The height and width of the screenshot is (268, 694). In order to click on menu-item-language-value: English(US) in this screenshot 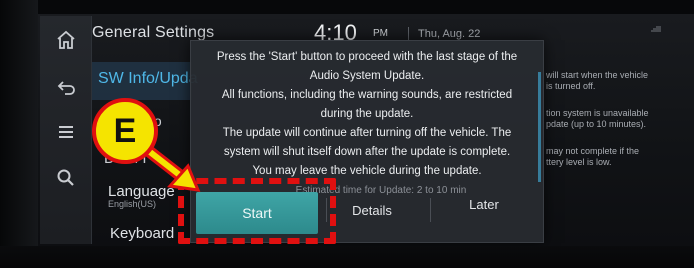, I will do `click(132, 204)`.